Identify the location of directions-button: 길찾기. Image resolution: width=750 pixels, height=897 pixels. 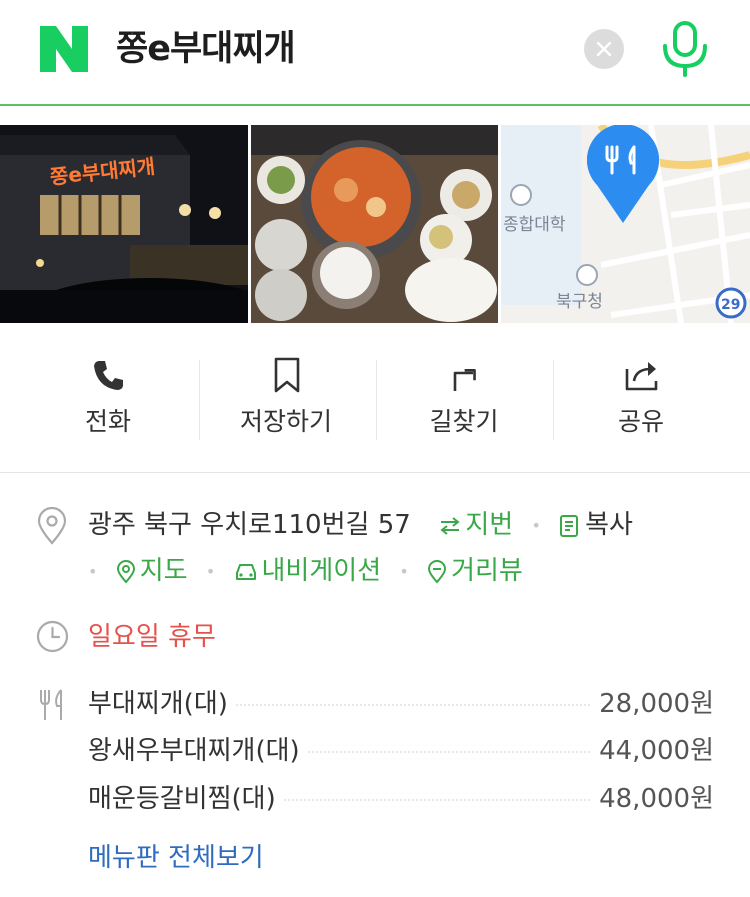
(464, 407).